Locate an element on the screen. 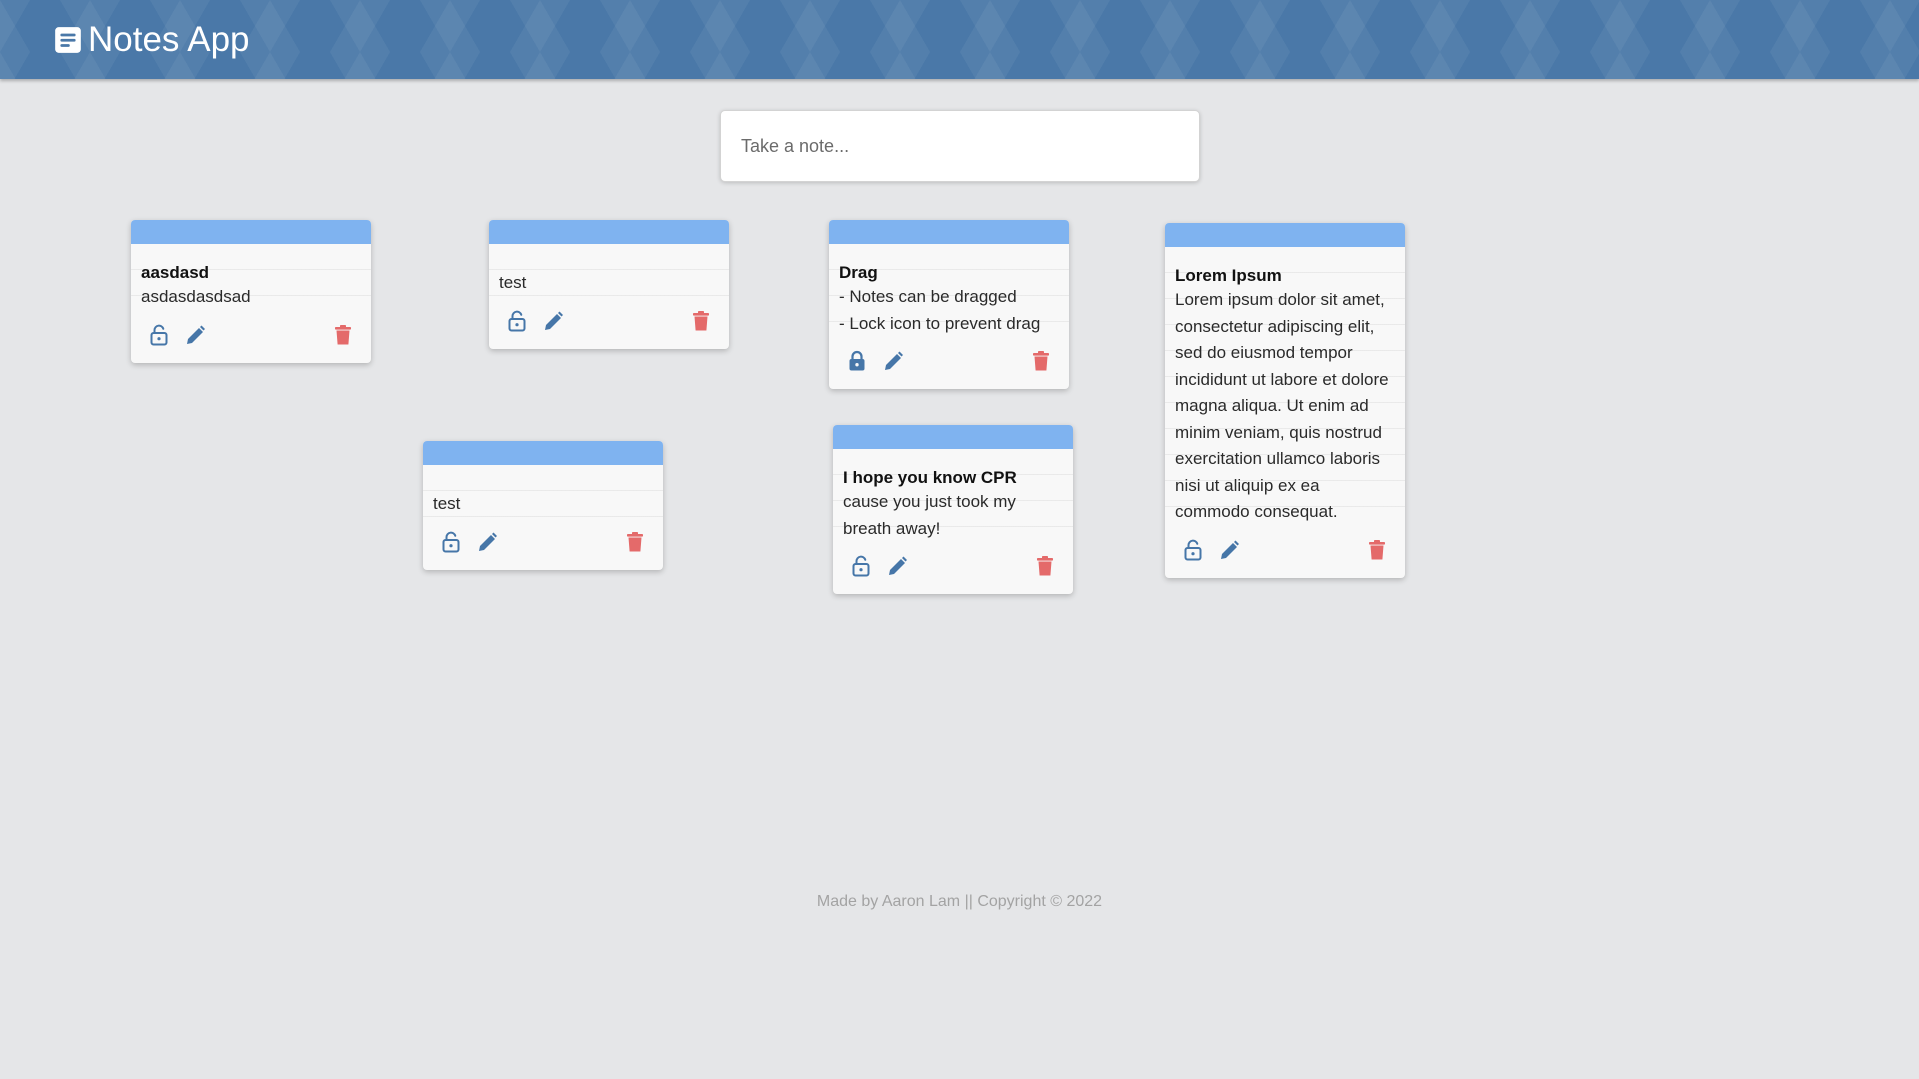 The image size is (1919, 1079). note-input-box is located at coordinates (960, 146).